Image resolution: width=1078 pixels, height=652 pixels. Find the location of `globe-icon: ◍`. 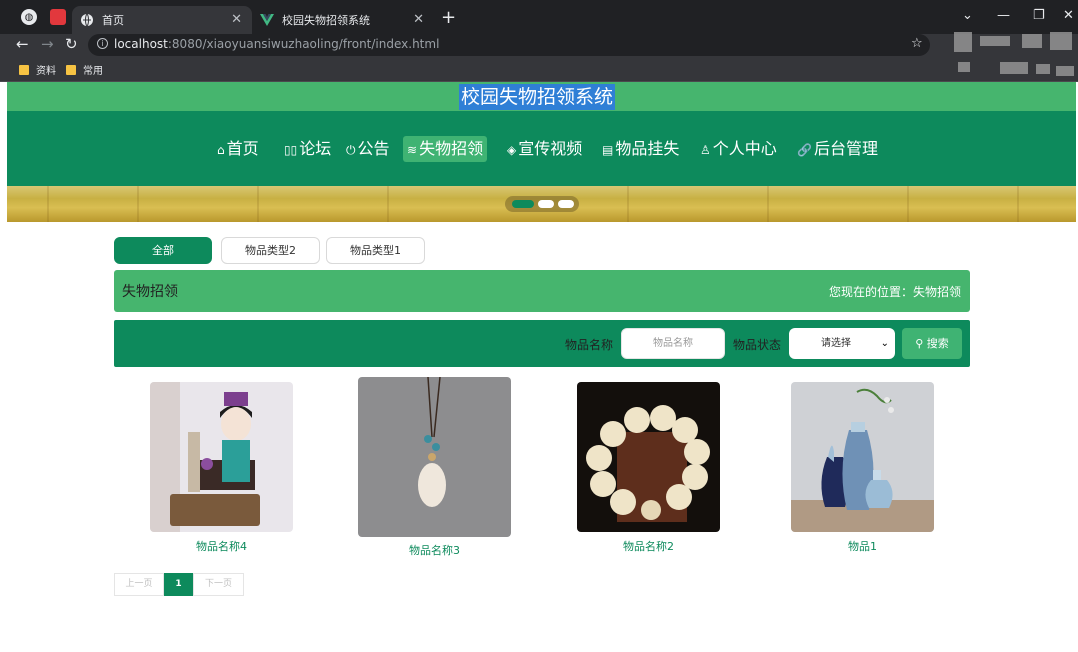

globe-icon: ◍ is located at coordinates (29, 17).